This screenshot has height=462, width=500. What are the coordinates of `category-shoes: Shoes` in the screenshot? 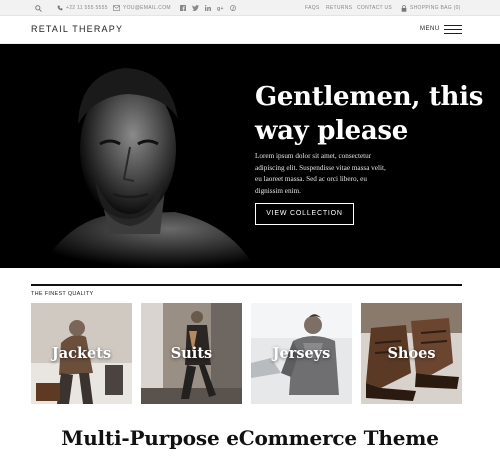 It's located at (411, 353).